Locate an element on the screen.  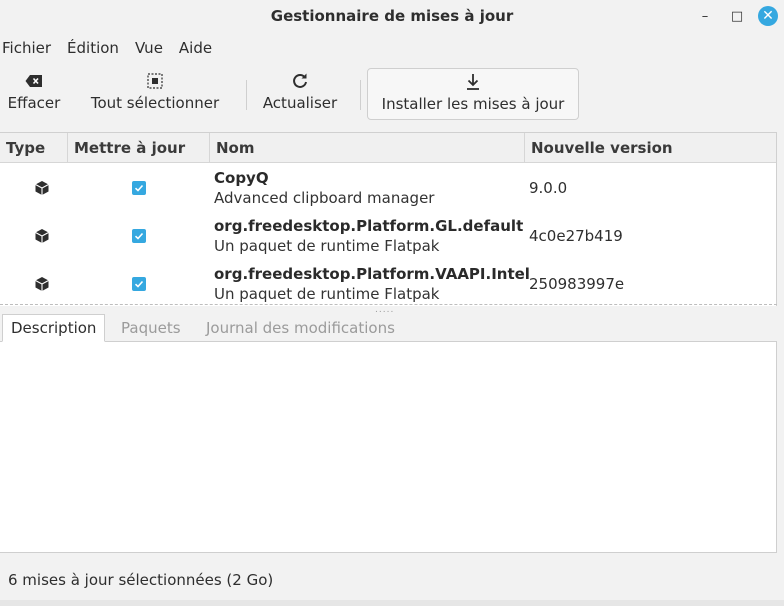
package-name: org.freedesktop.Platform.VAAPI.Intel is located at coordinates (372, 274).